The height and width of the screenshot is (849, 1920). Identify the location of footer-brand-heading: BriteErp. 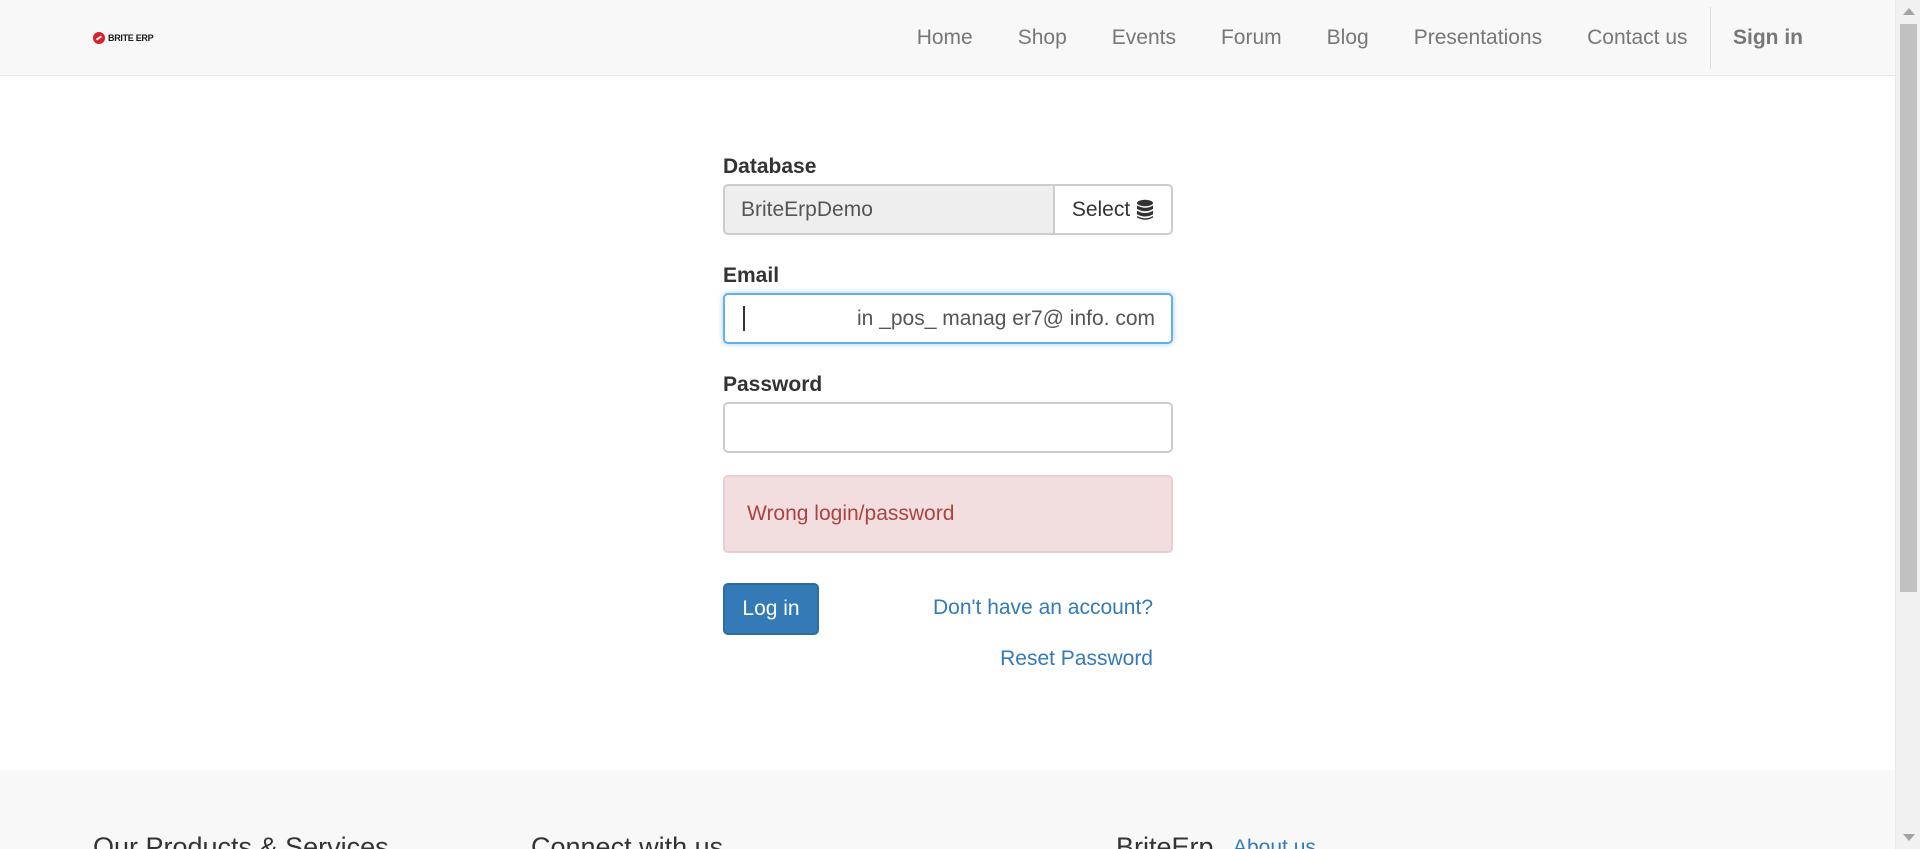
(1165, 840).